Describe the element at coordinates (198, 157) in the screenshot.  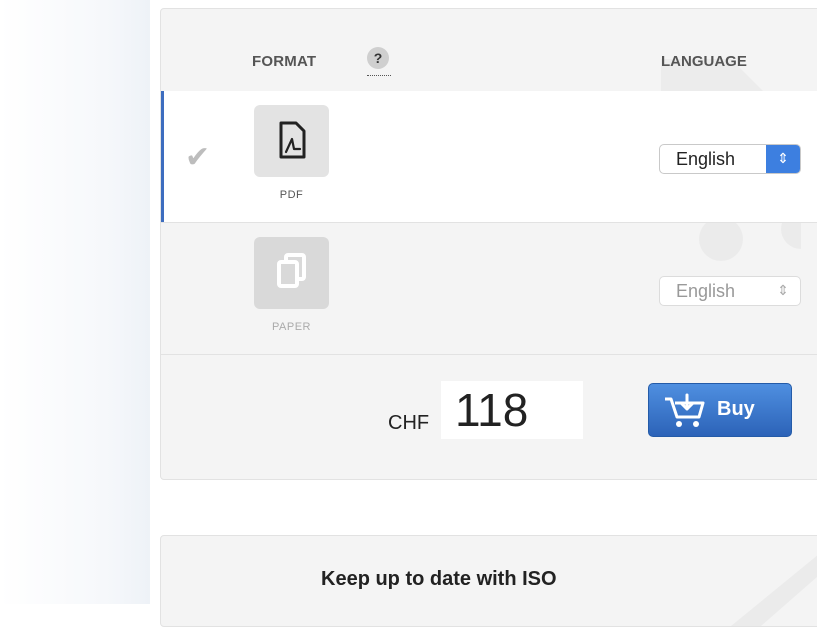
I see `selected-check-icon: ✔` at that location.